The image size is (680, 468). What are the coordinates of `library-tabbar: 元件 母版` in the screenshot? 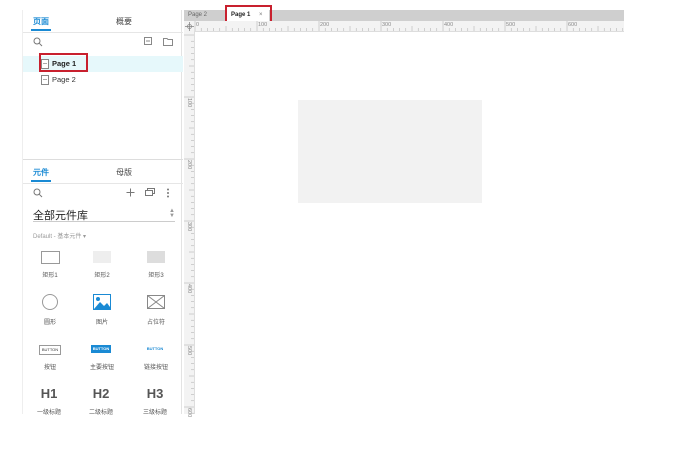 It's located at (103, 172).